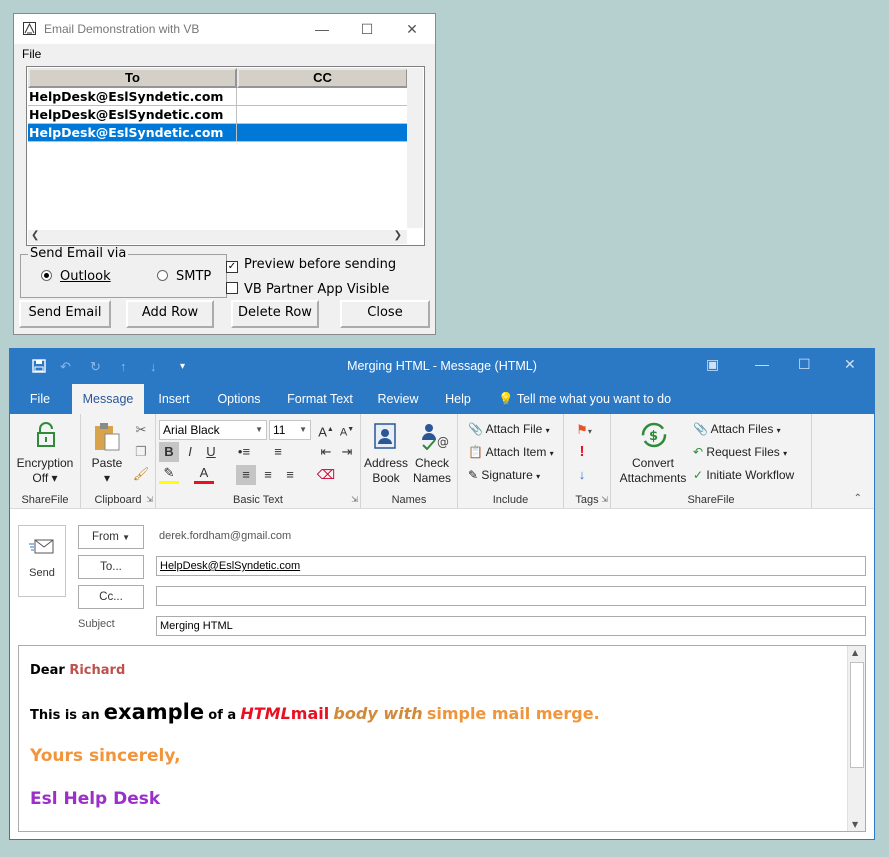  I want to click on add-row-button: Add Row, so click(170, 314).